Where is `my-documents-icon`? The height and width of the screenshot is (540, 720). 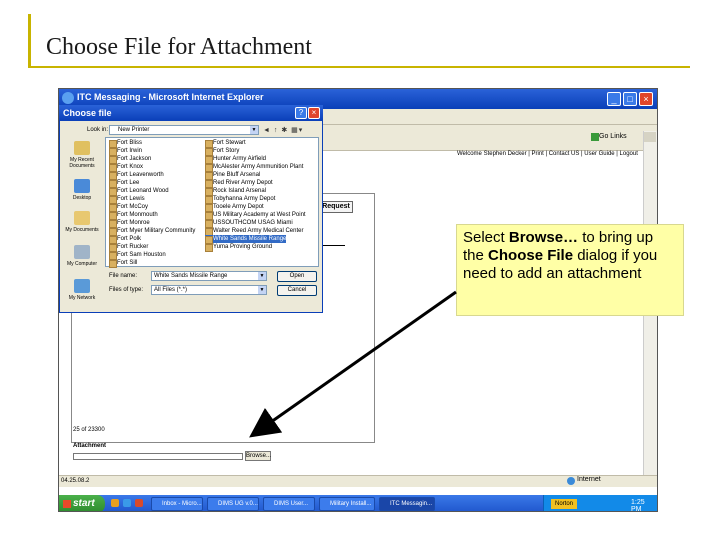 my-documents-icon is located at coordinates (82, 218).